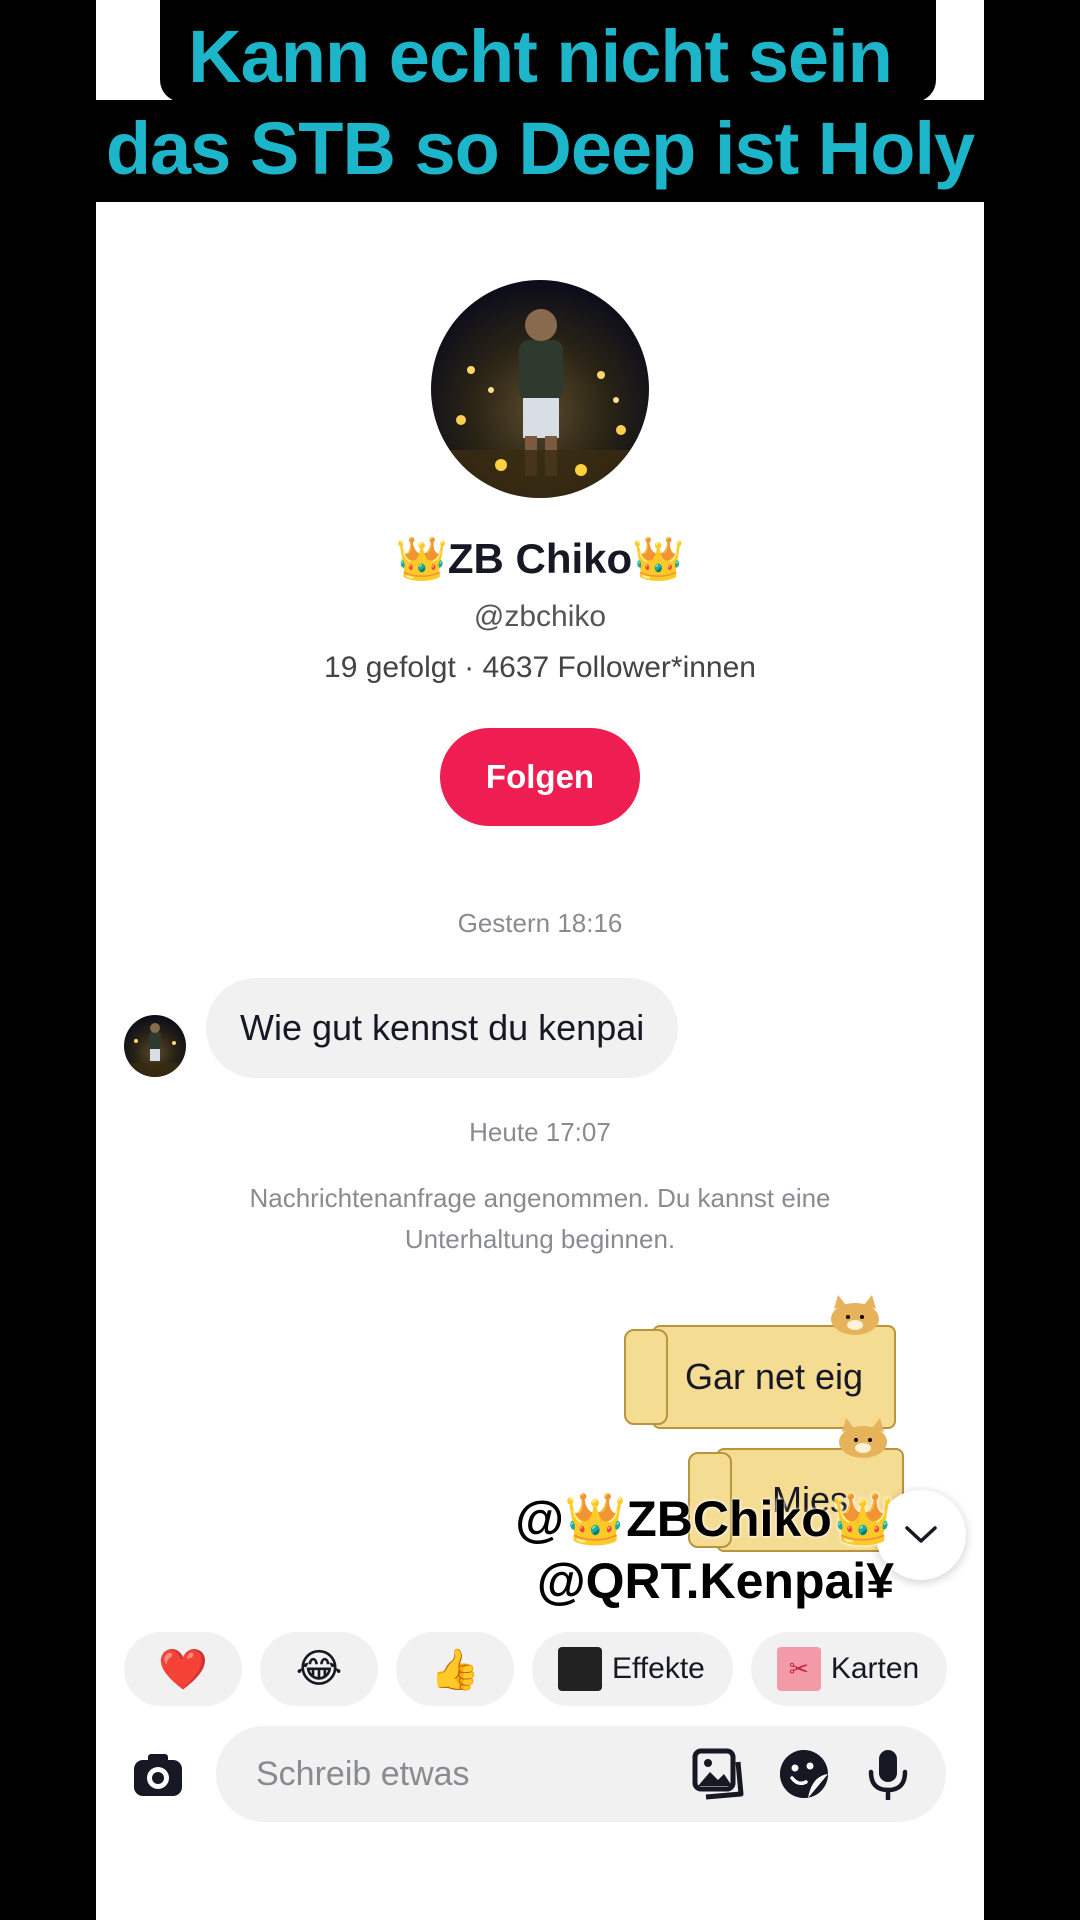  What do you see at coordinates (540, 558) in the screenshot?
I see `profile-name: 👑ZB Chiko👑` at bounding box center [540, 558].